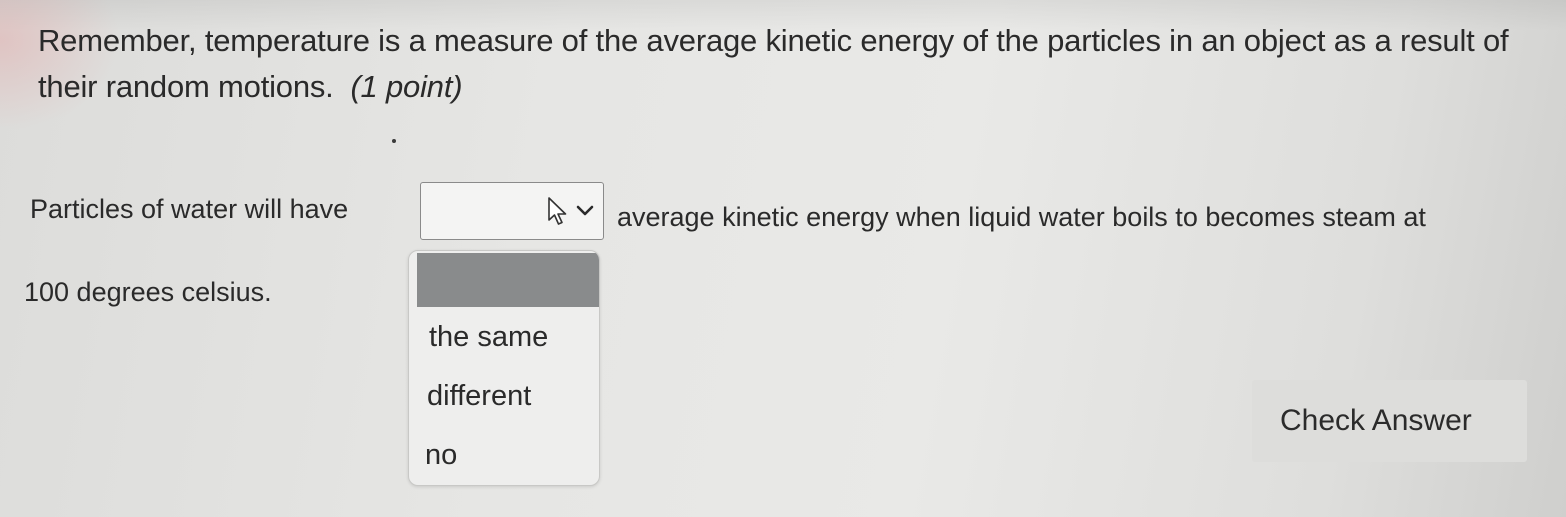 The height and width of the screenshot is (517, 1566). Describe the element at coordinates (148, 292) in the screenshot. I see `prompt-text-line2: 100 degrees celsius.` at that location.